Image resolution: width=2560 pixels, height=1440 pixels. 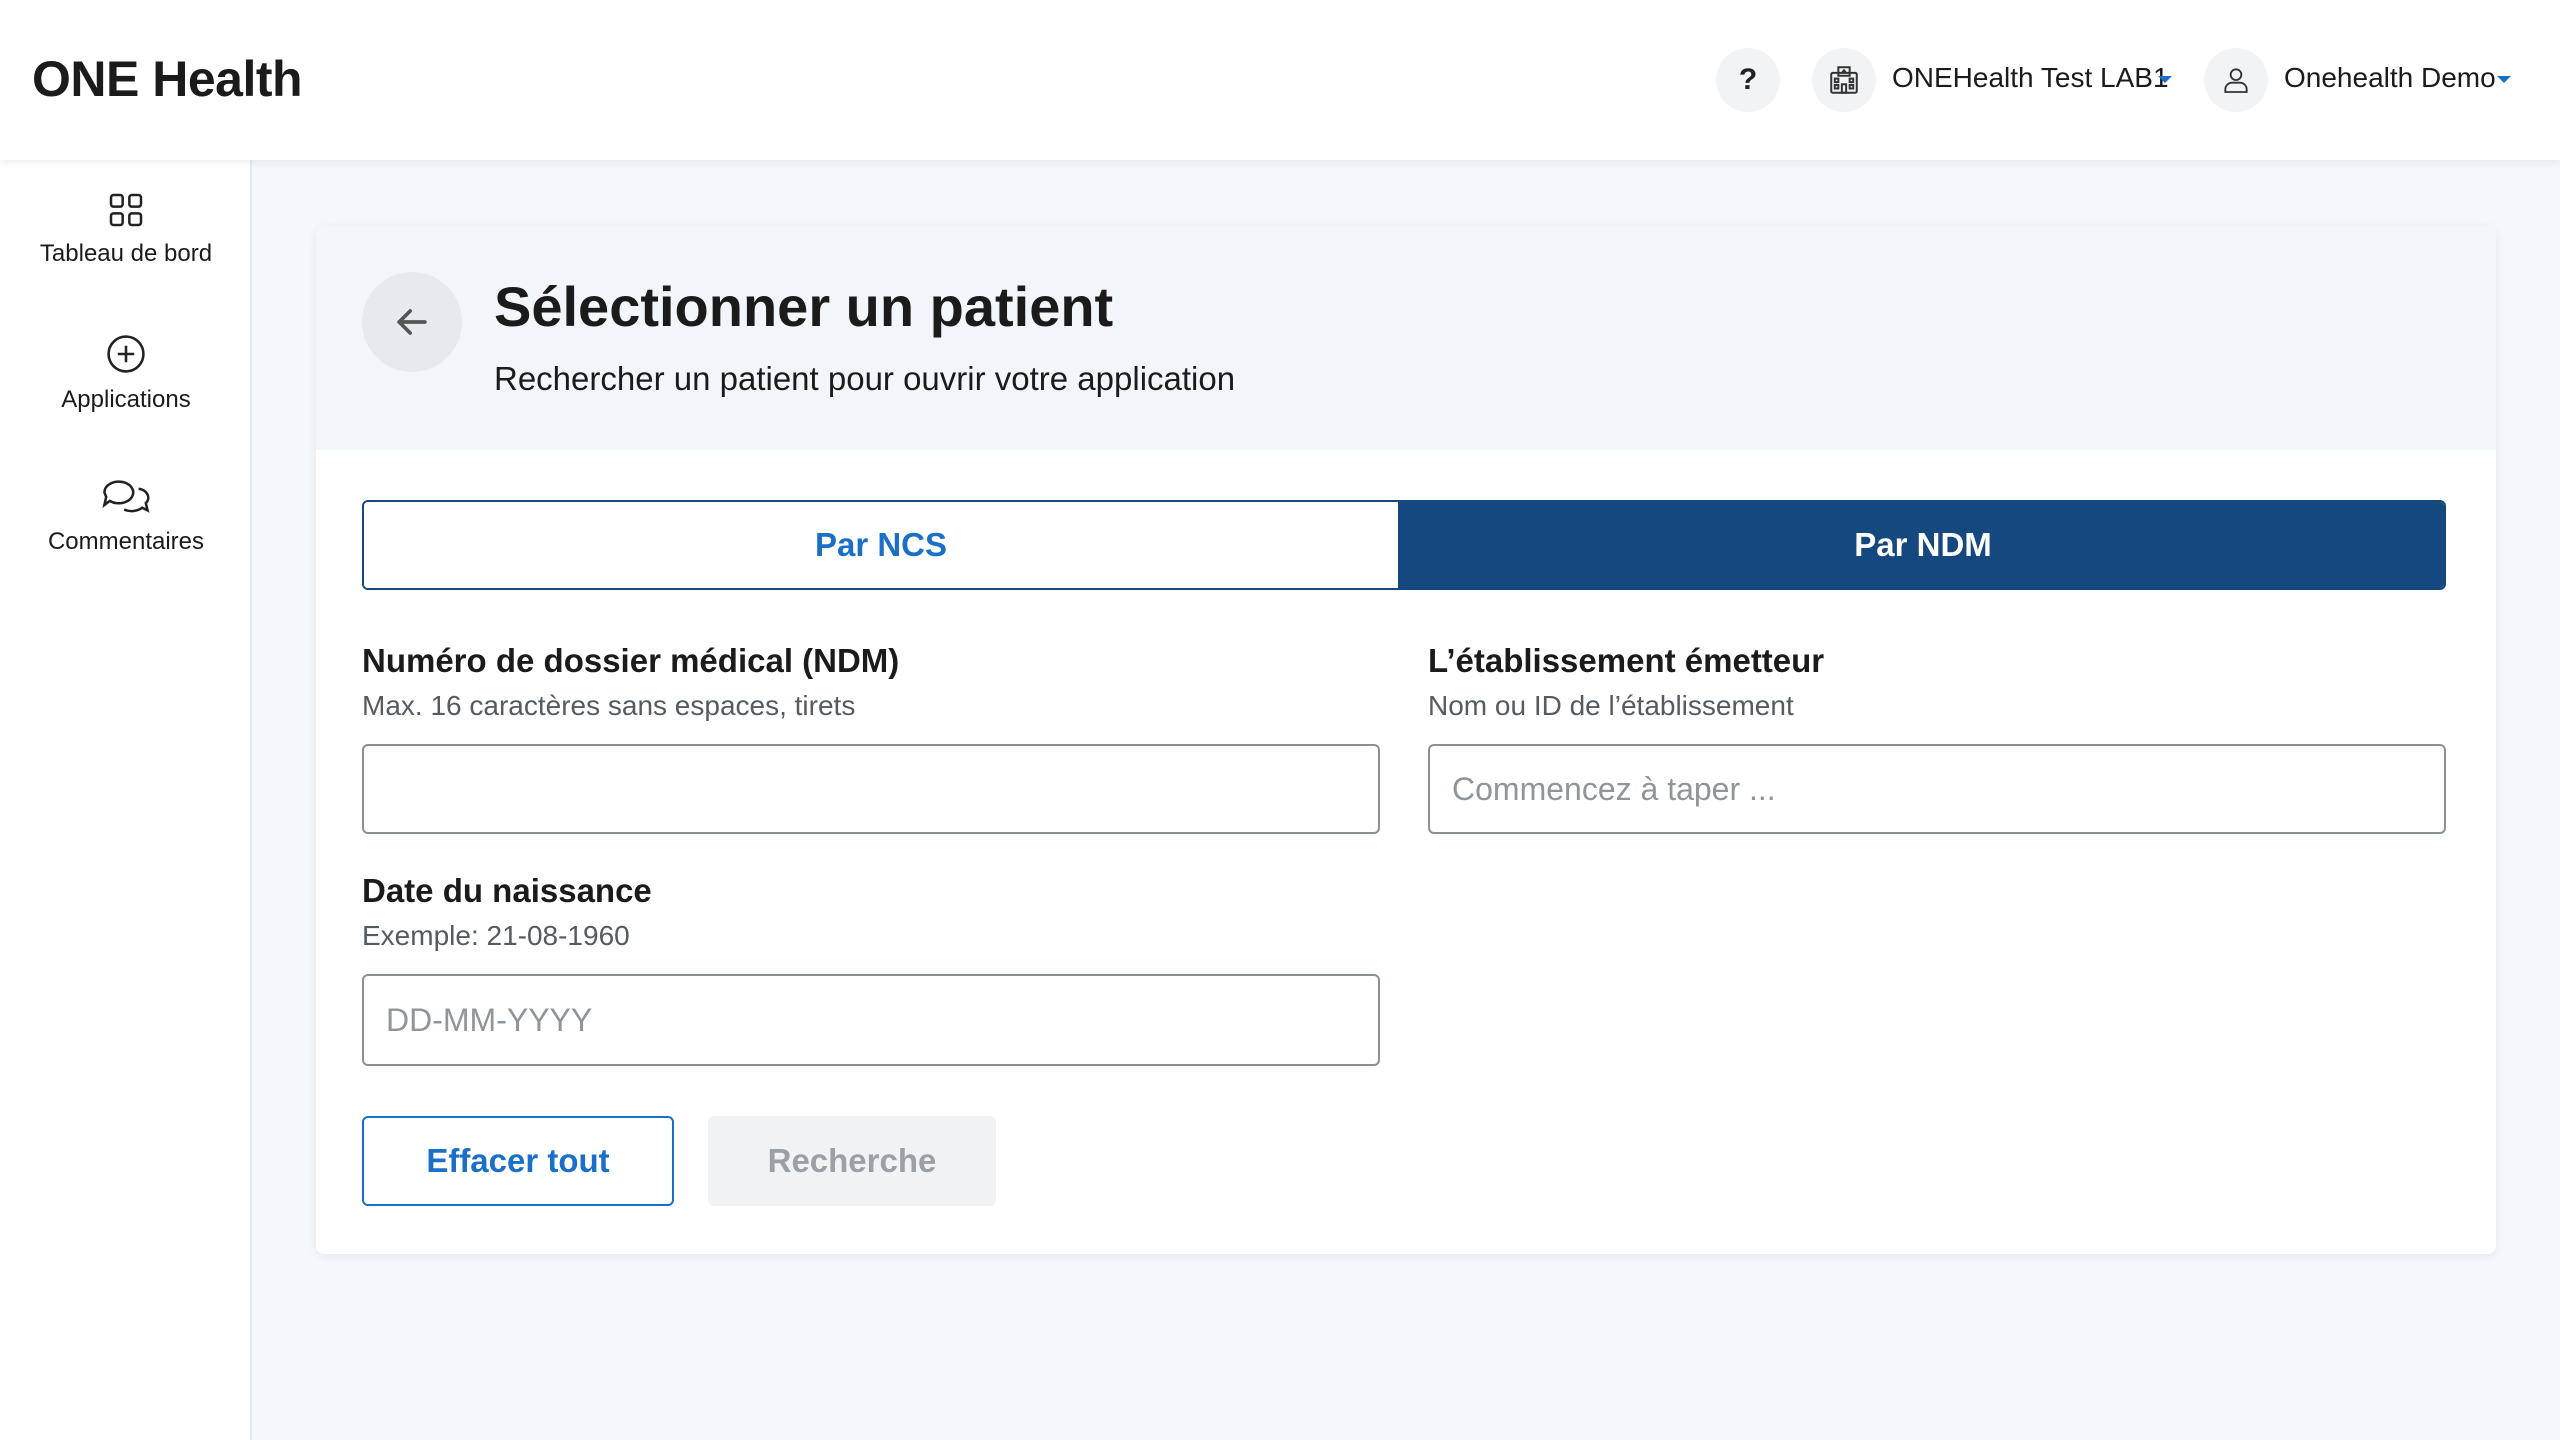 I want to click on sidebar-item-tableau-de-bord: Tableau de bord, so click(x=126, y=229).